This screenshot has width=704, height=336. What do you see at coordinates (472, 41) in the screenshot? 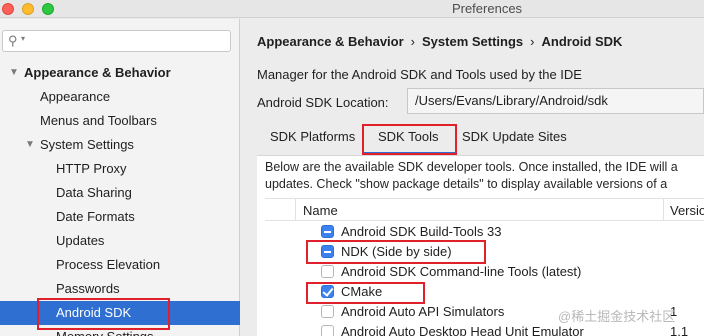
I see `breadcrumb-item: System Settings` at bounding box center [472, 41].